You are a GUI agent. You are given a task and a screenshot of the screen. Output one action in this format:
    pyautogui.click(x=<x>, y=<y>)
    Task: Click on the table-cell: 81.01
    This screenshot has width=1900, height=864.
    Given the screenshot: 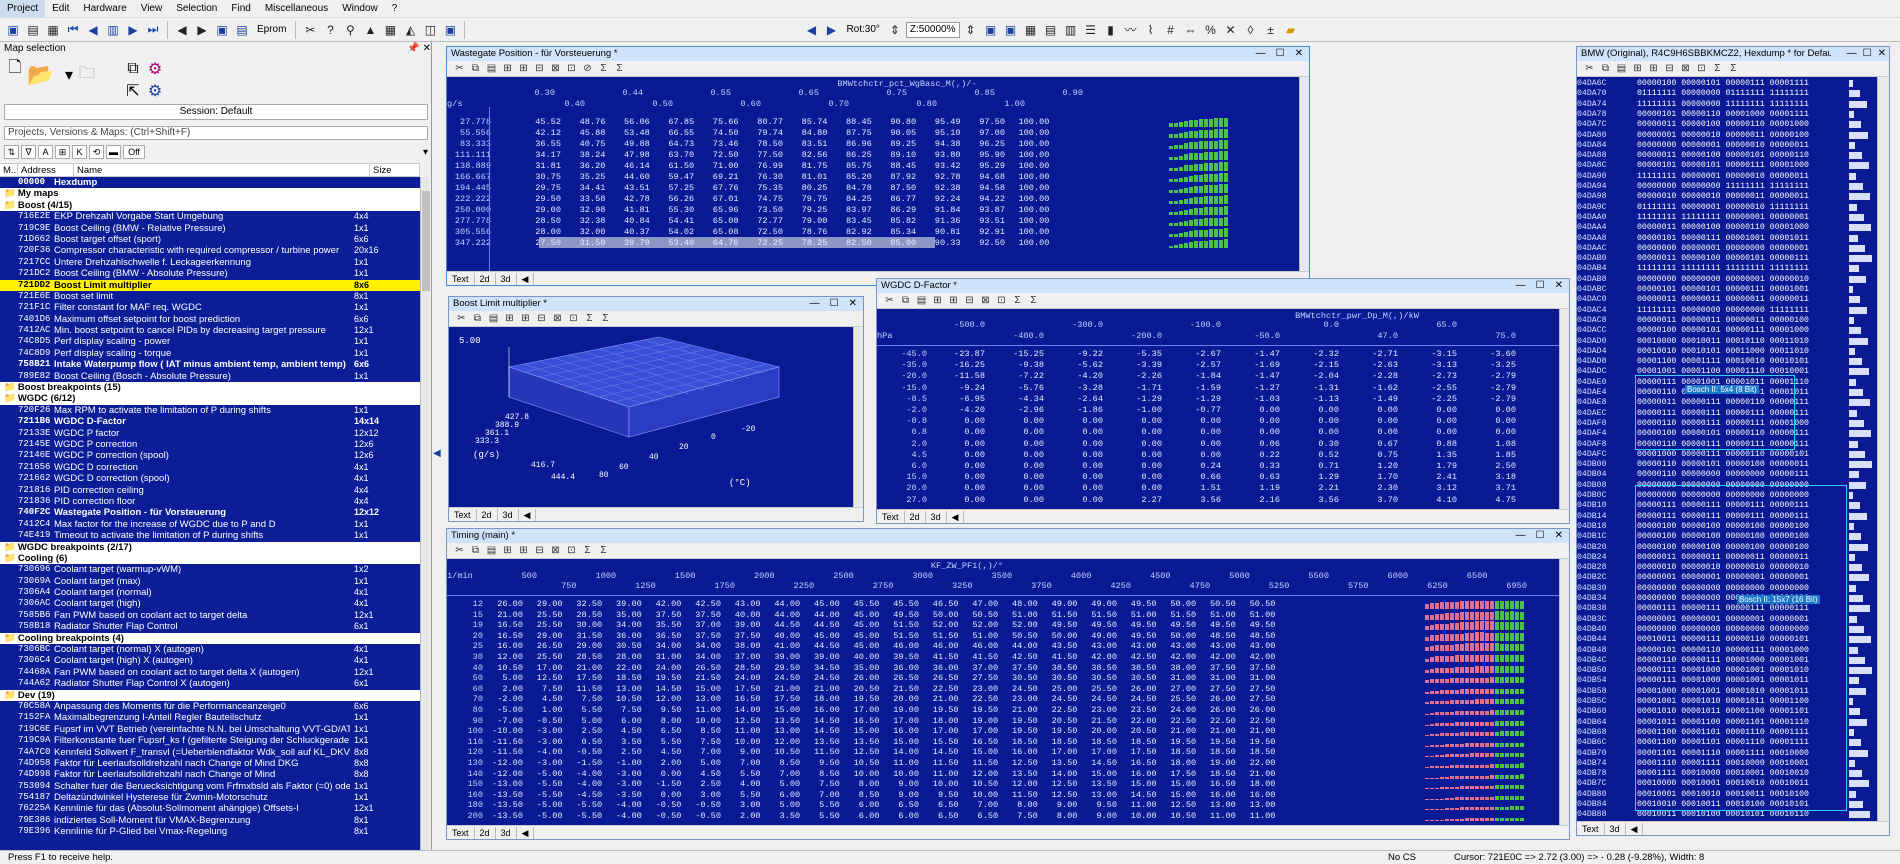 What is the action you would take?
    pyautogui.click(x=805, y=177)
    